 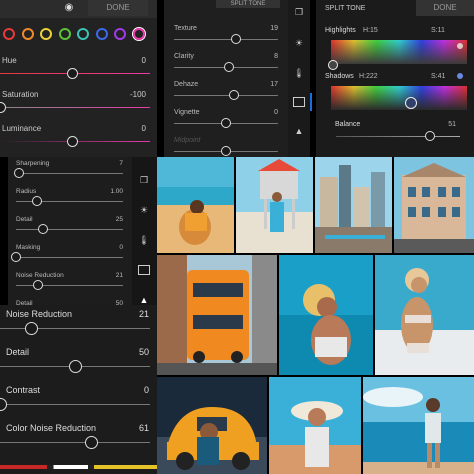 I want to click on slider-label: Masking, so click(x=28, y=247).